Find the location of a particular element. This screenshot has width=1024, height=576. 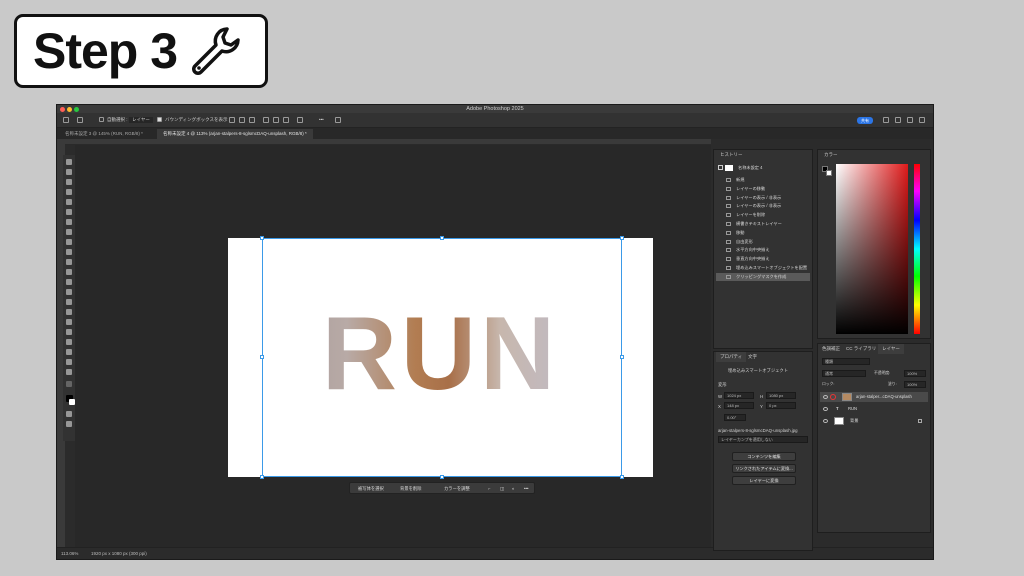

color-picker-field is located at coordinates (872, 249).